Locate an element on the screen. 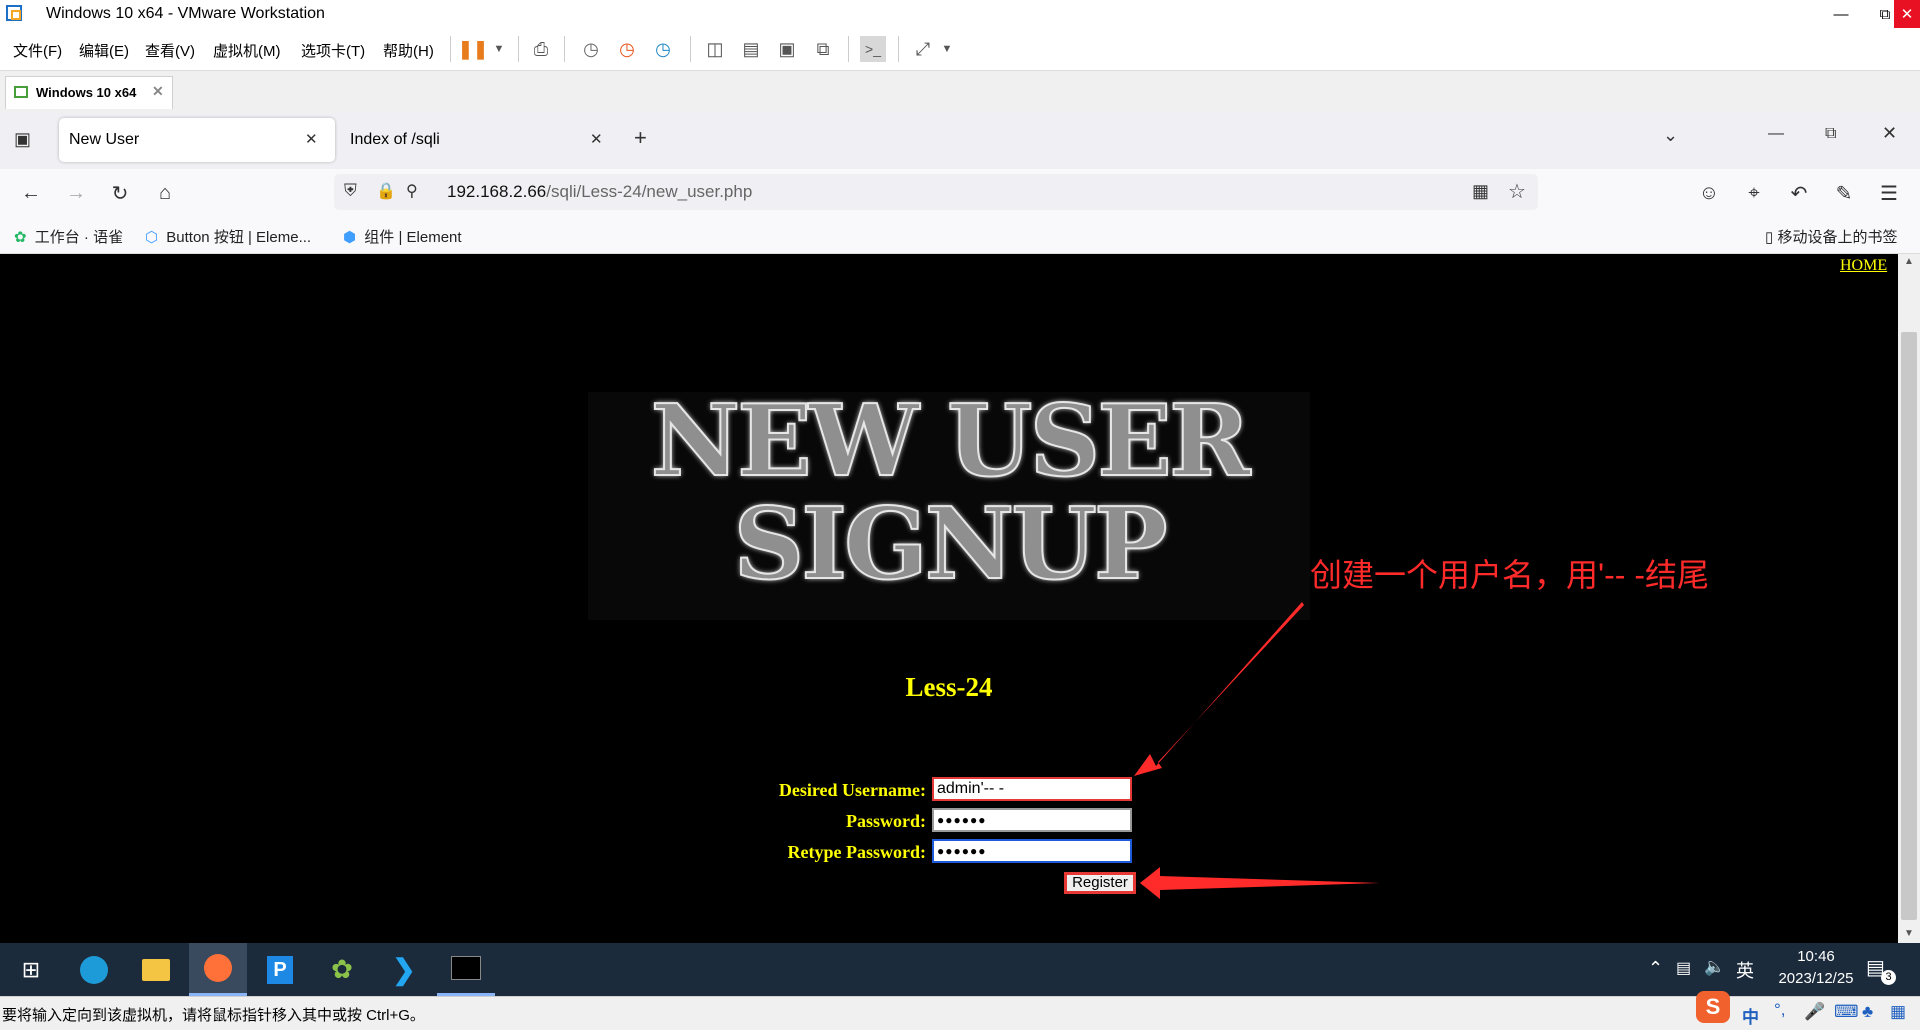  pause-icon: ❚❚ is located at coordinates (473, 49).